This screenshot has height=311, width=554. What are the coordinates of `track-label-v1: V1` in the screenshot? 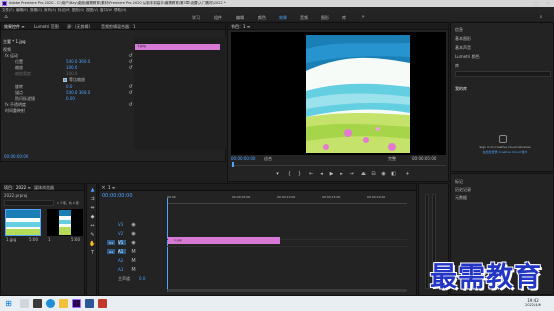 It's located at (122, 242).